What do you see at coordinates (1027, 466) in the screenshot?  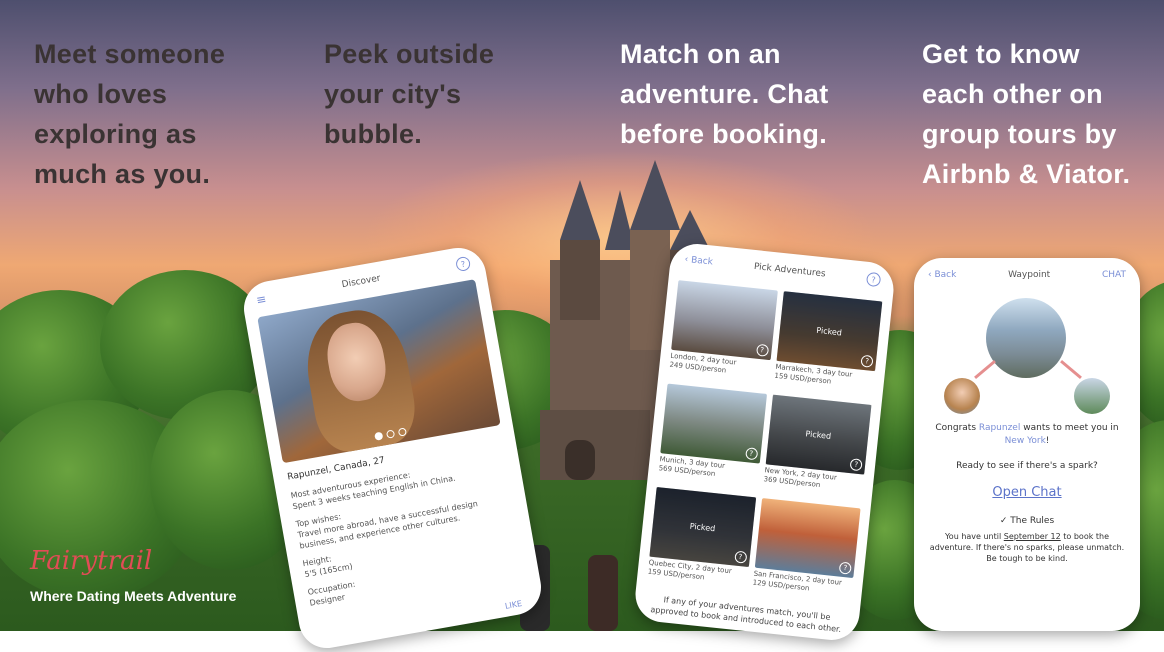 I see `spark-question: Ready to see if there's a spark?` at bounding box center [1027, 466].